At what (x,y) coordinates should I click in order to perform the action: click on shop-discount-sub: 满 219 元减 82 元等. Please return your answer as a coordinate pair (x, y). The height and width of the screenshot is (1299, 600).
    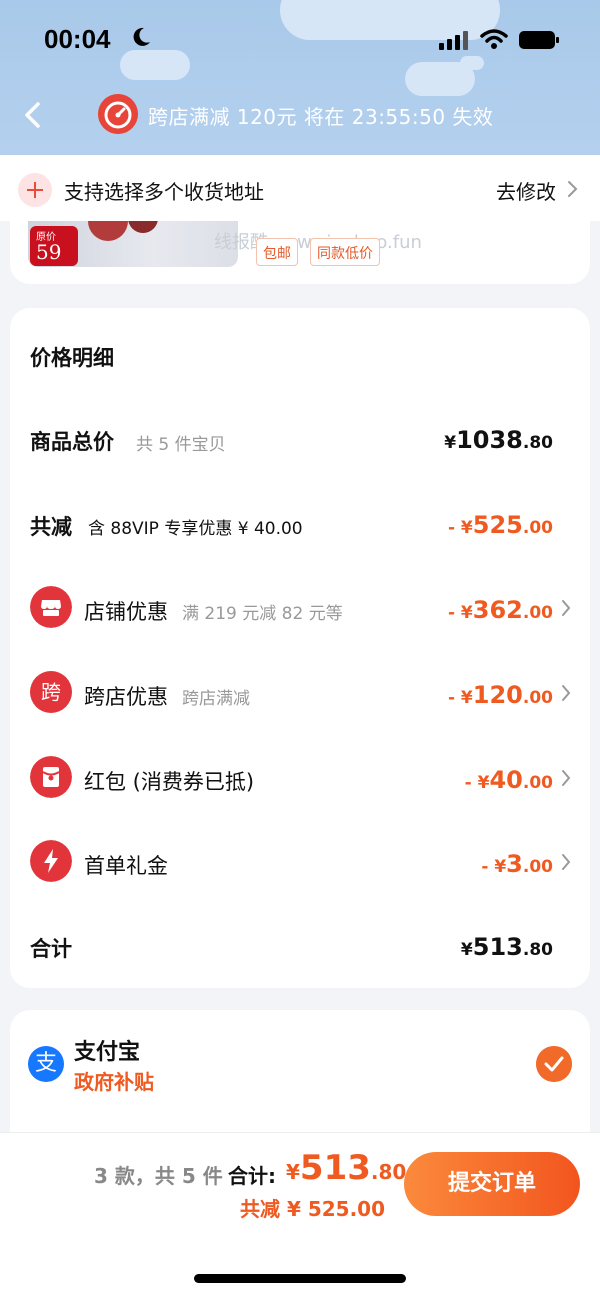
    Looking at the image, I should click on (262, 614).